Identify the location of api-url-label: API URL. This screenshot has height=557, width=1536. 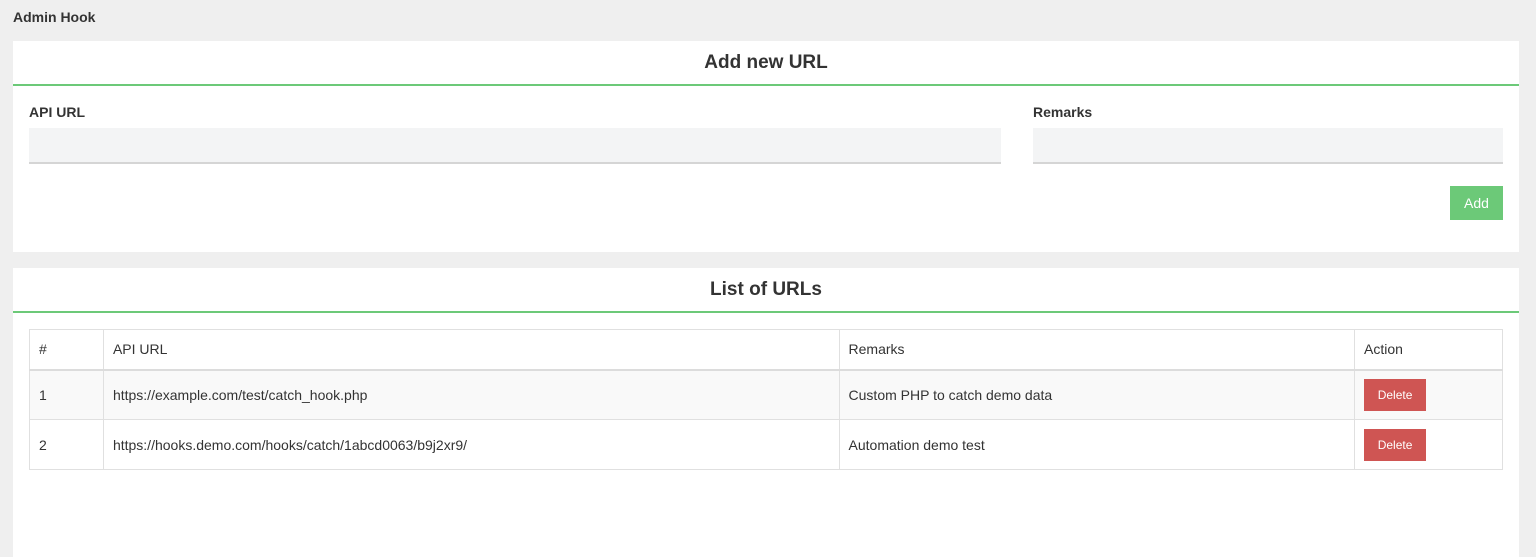
(57, 112).